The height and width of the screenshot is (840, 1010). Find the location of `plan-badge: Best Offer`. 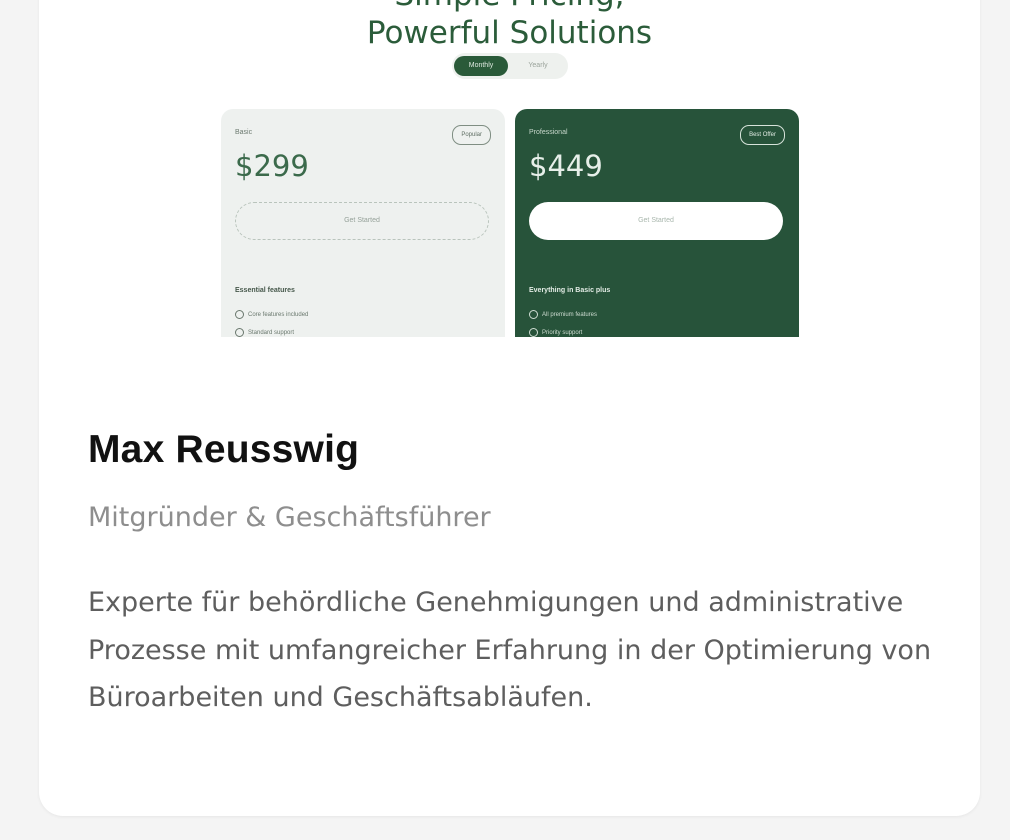

plan-badge: Best Offer is located at coordinates (762, 135).